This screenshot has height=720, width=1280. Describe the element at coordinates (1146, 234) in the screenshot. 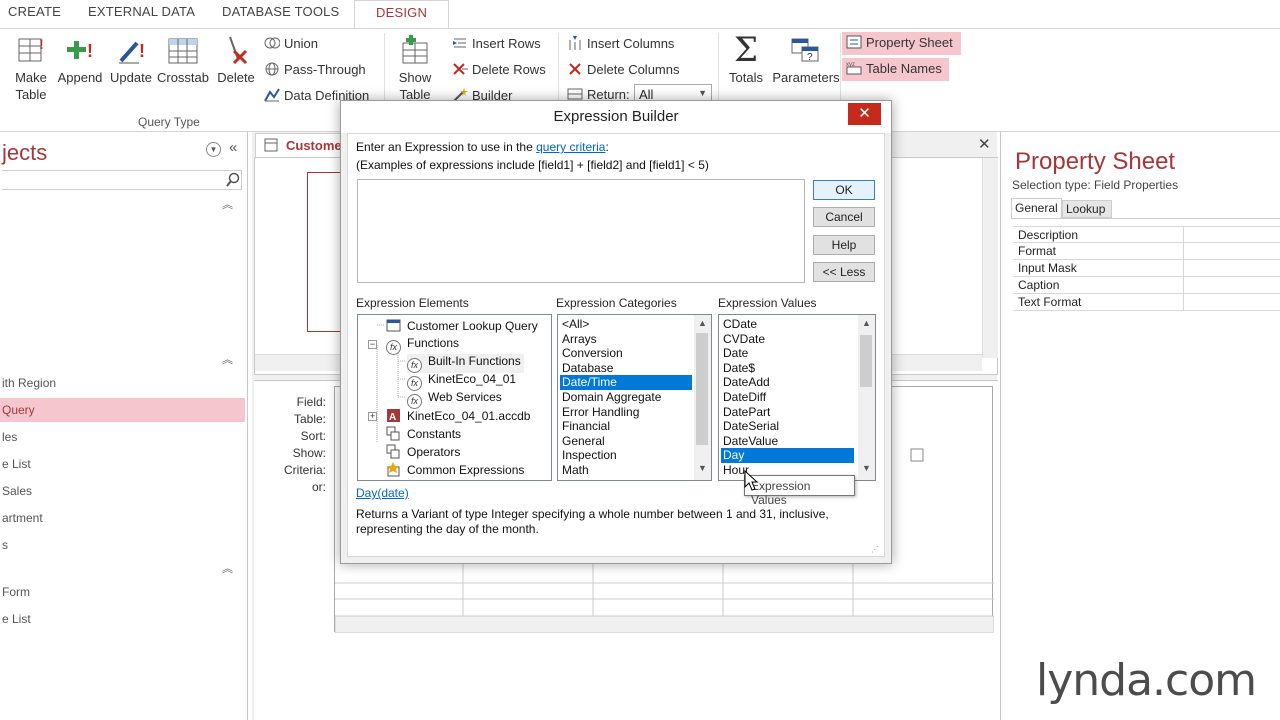

I see `prop-row-description: Description` at that location.